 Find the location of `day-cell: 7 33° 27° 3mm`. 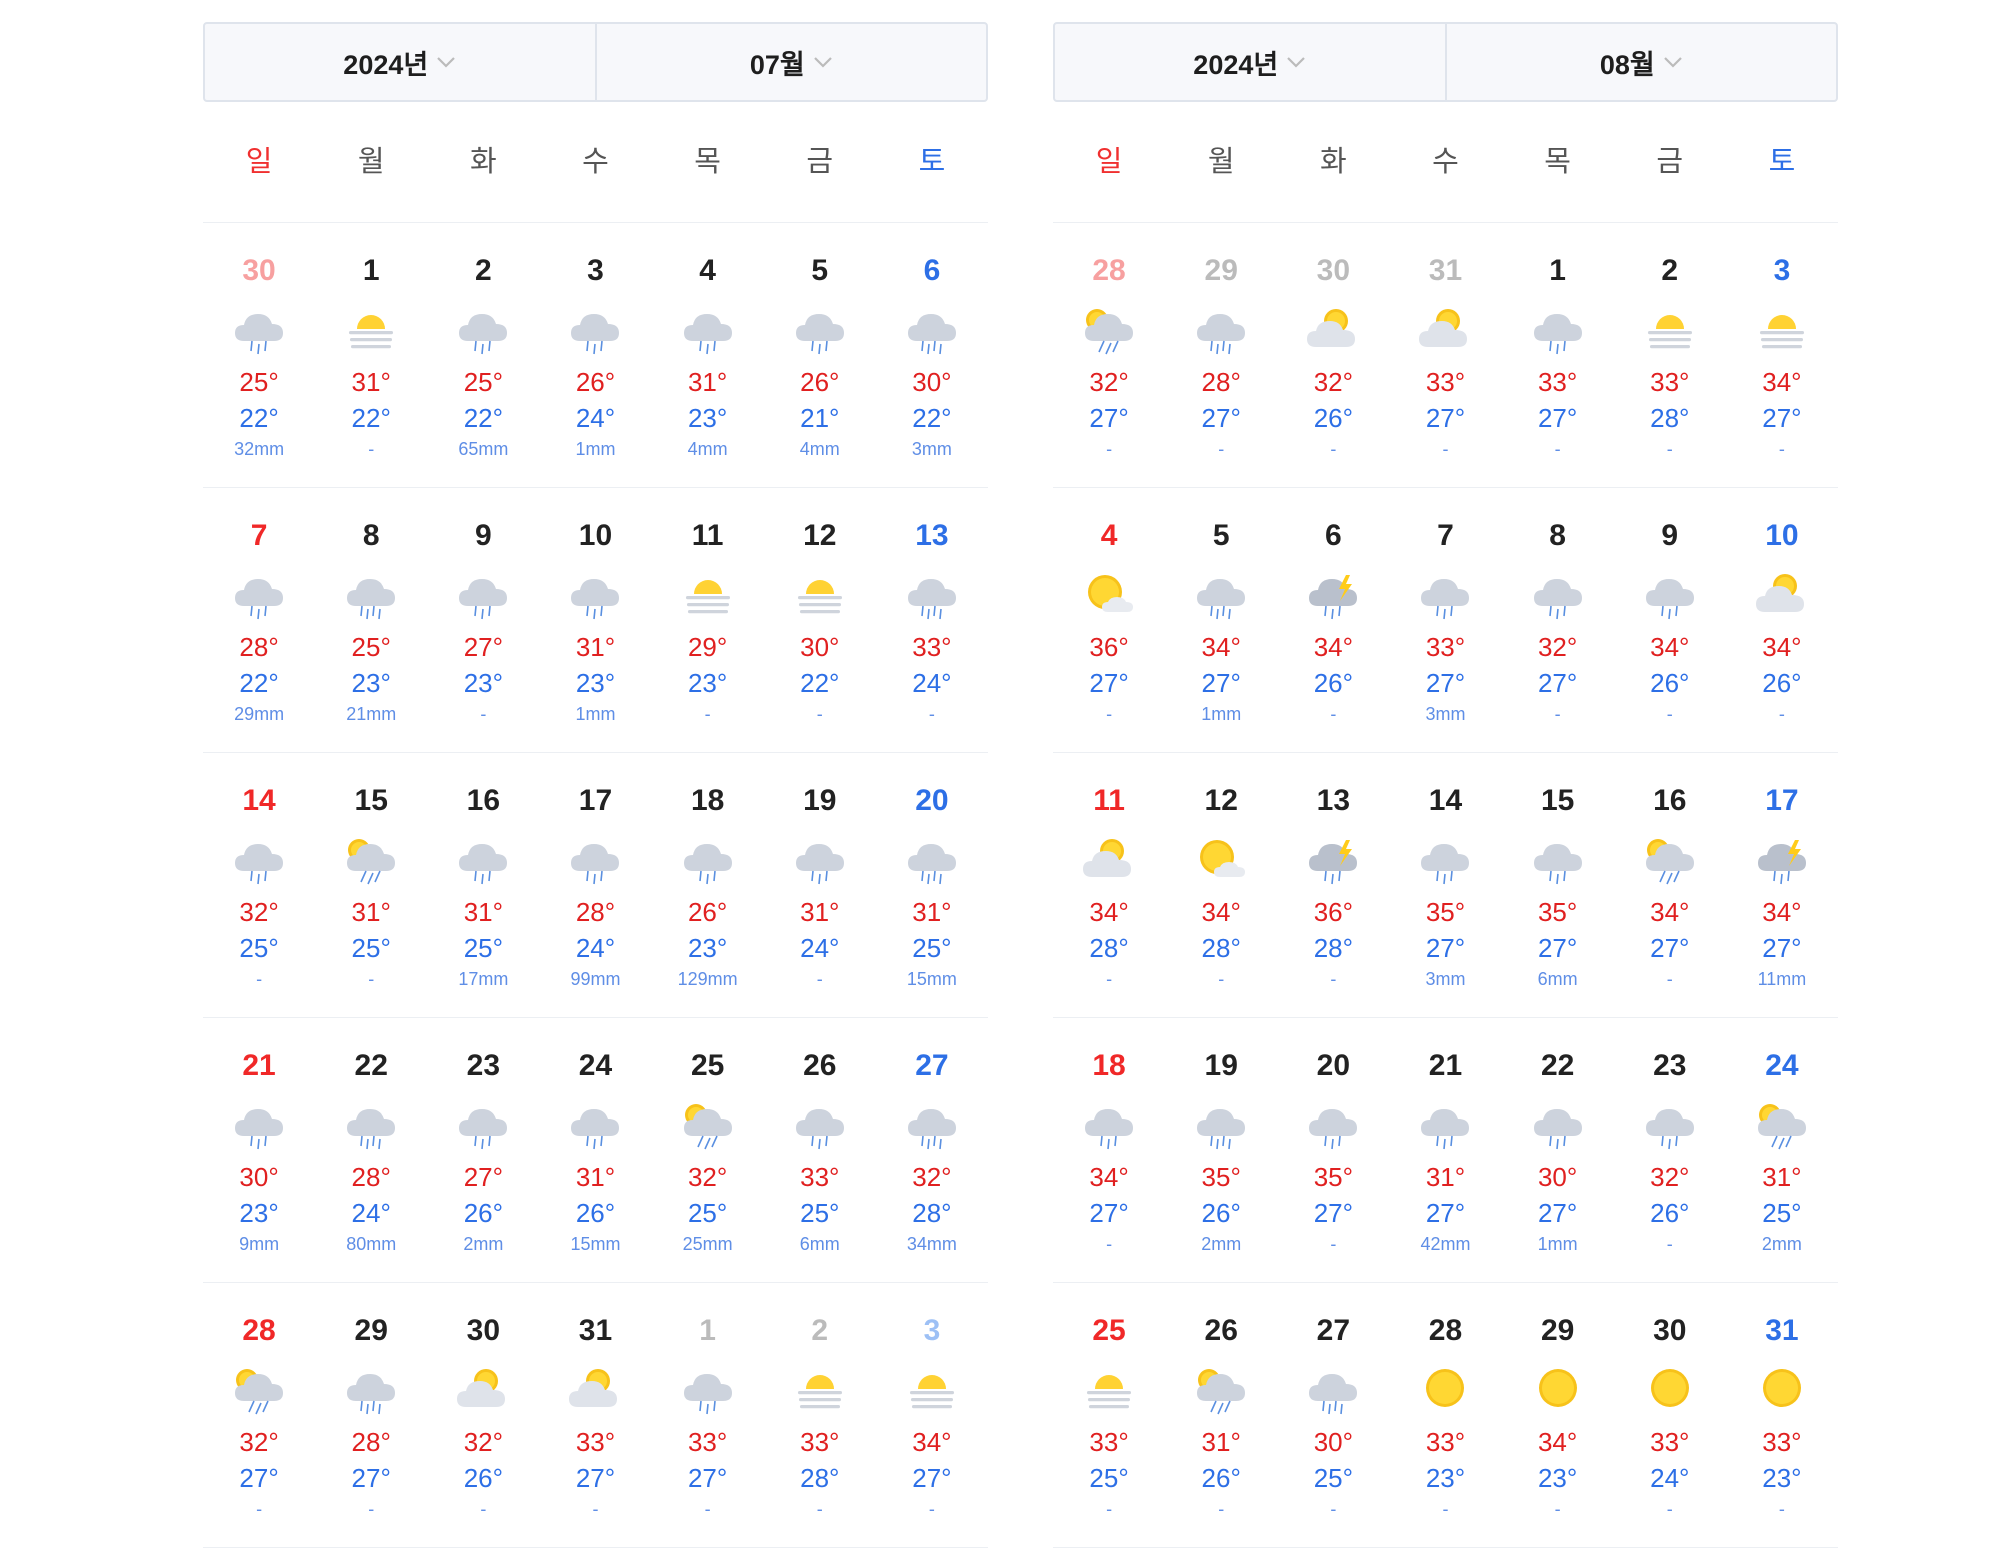

day-cell: 7 33° 27° 3mm is located at coordinates (1445, 620).